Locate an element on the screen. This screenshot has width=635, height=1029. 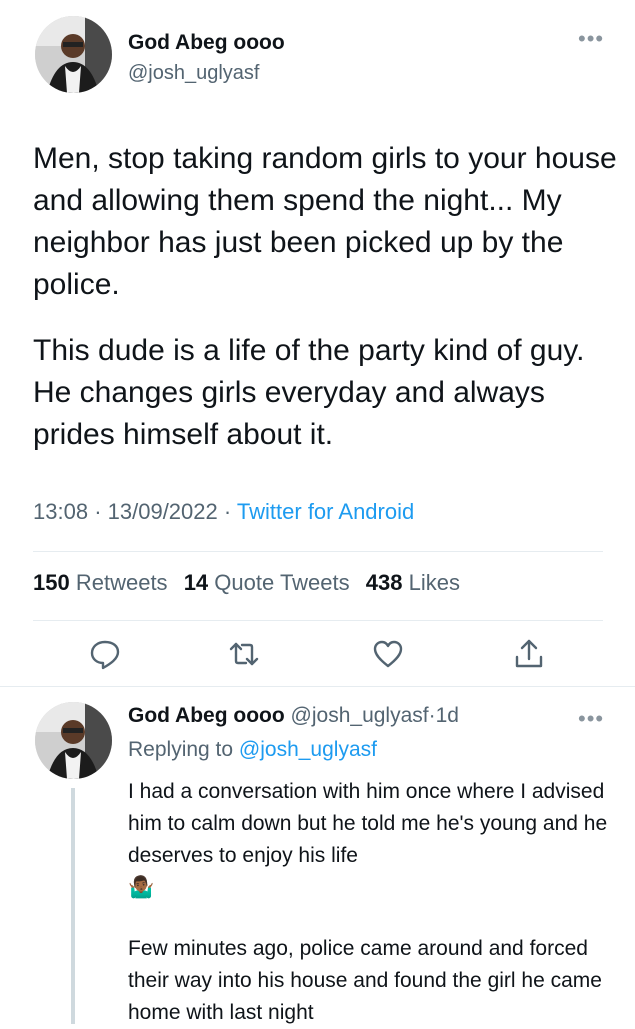
reply-more-options-icon: ••• is located at coordinates (591, 719).